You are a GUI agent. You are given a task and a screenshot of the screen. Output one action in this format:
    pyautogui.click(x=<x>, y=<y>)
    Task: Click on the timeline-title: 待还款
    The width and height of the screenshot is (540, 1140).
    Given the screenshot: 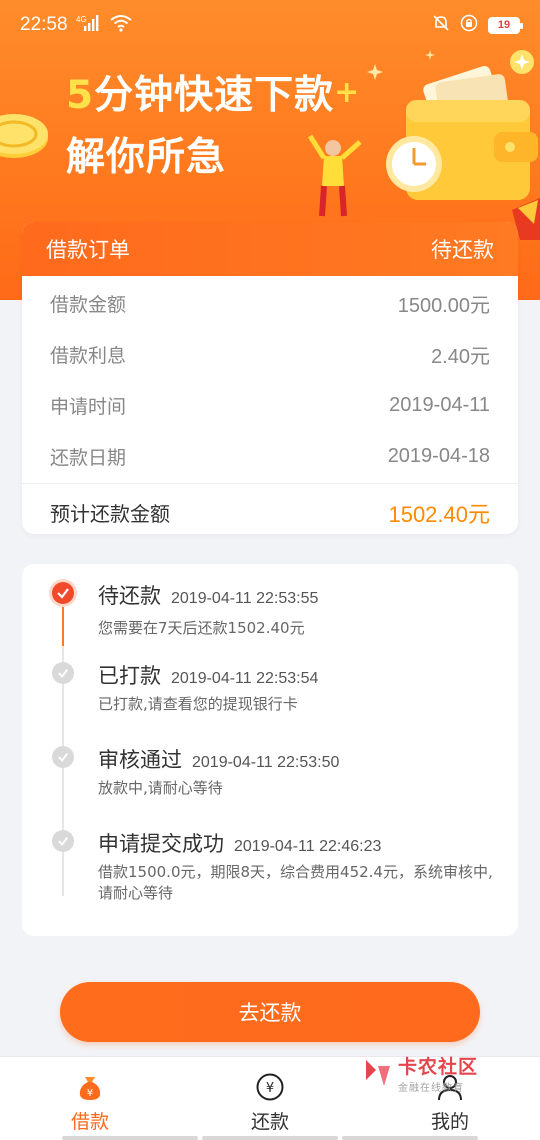 What is the action you would take?
    pyautogui.click(x=129, y=596)
    